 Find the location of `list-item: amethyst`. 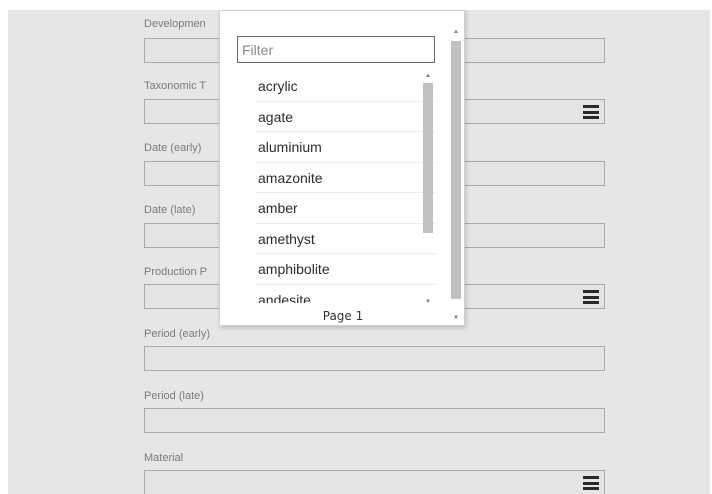

list-item: amethyst is located at coordinates (346, 239).